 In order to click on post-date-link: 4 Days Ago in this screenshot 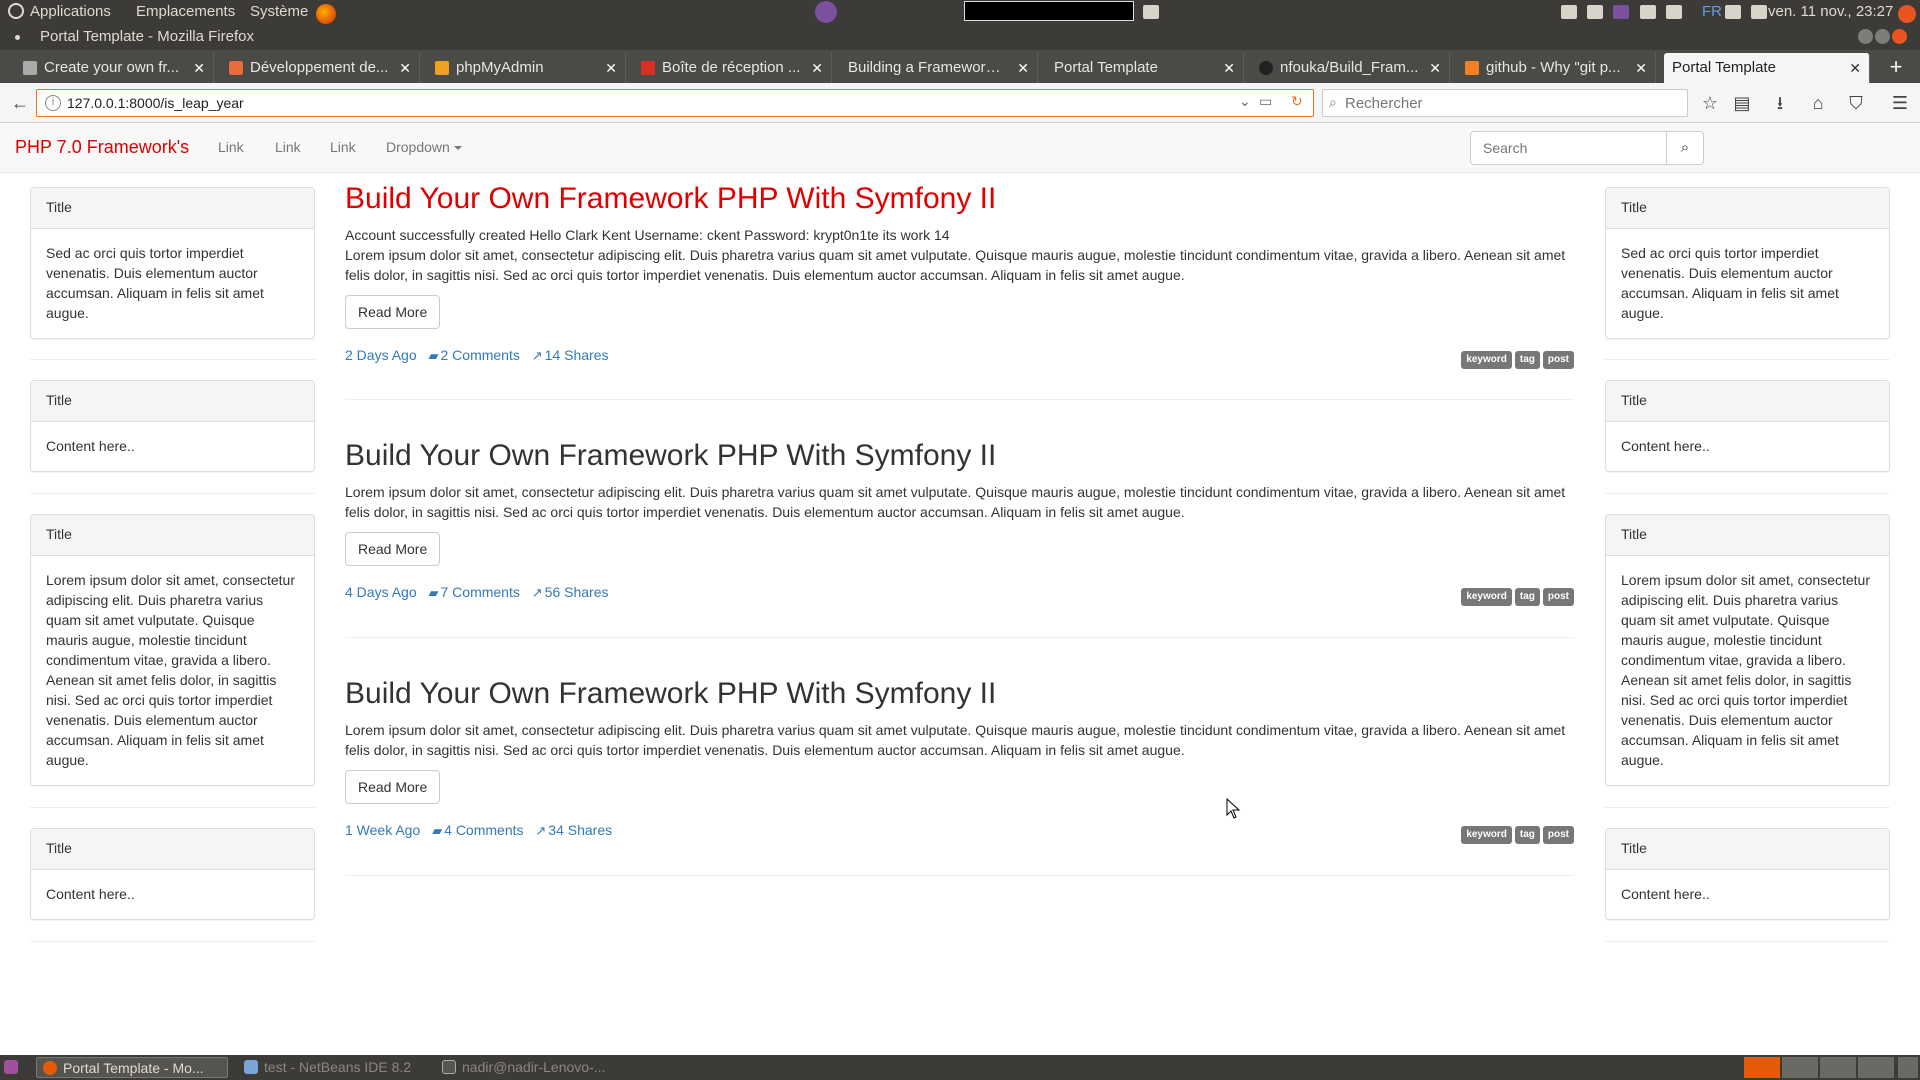, I will do `click(381, 592)`.